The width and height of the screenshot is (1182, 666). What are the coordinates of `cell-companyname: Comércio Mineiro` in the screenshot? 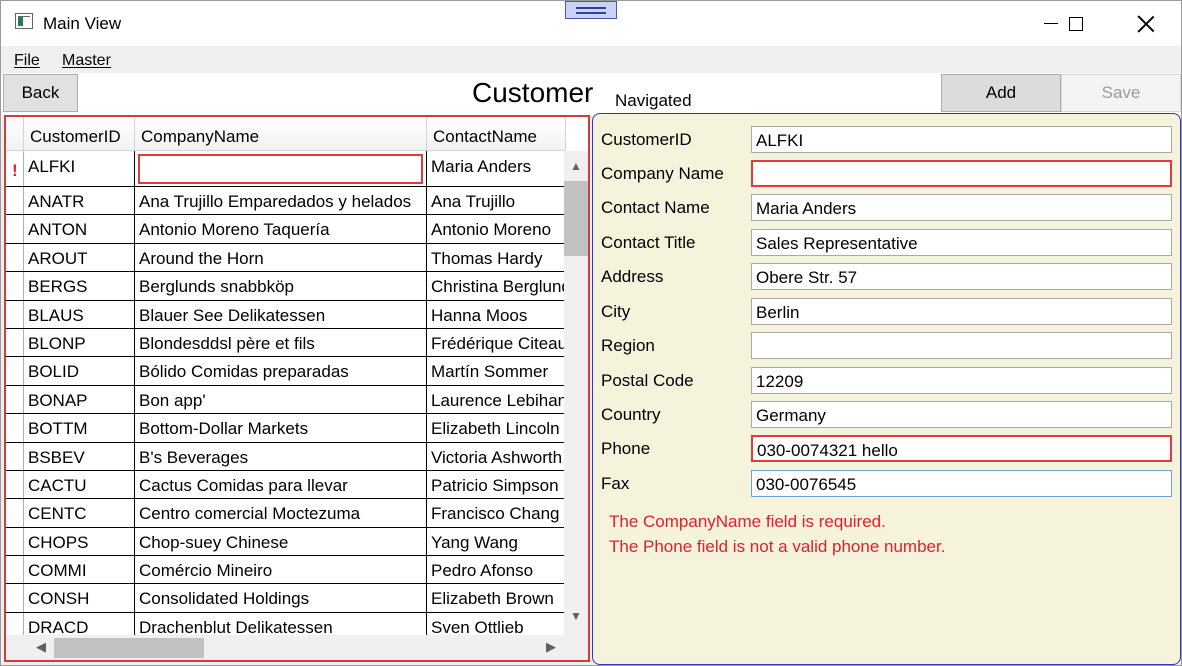 It's located at (281, 570).